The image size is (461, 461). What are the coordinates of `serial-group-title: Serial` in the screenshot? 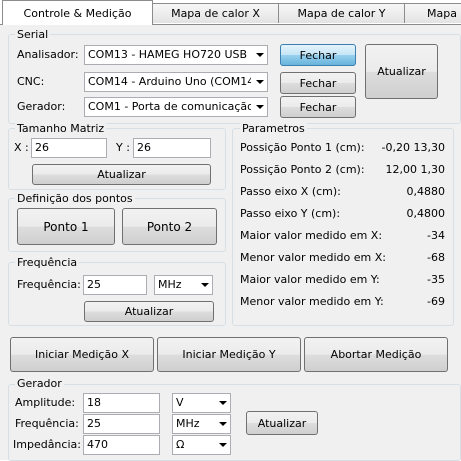 It's located at (33, 34).